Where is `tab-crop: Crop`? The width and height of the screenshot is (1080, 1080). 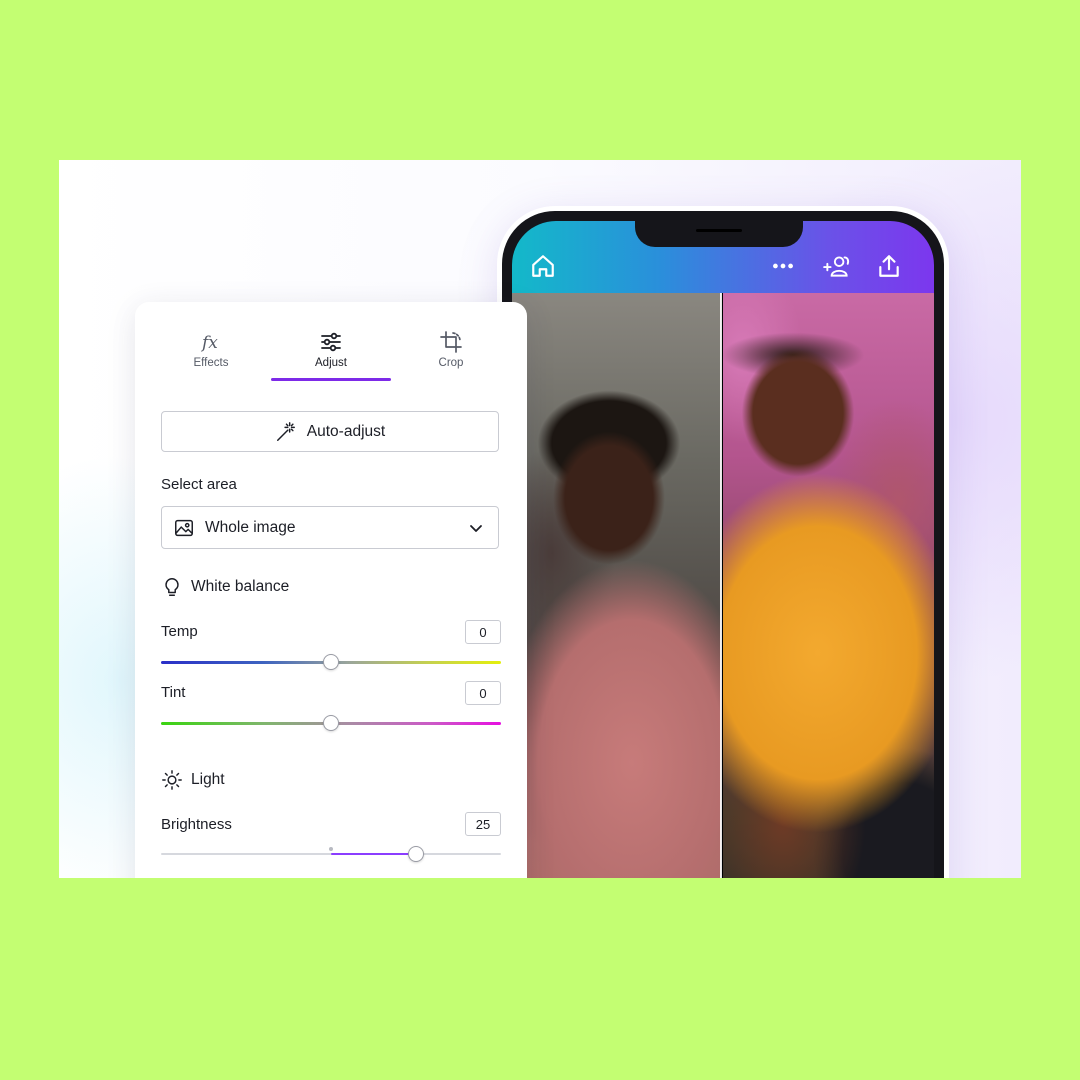 tab-crop: Crop is located at coordinates (451, 354).